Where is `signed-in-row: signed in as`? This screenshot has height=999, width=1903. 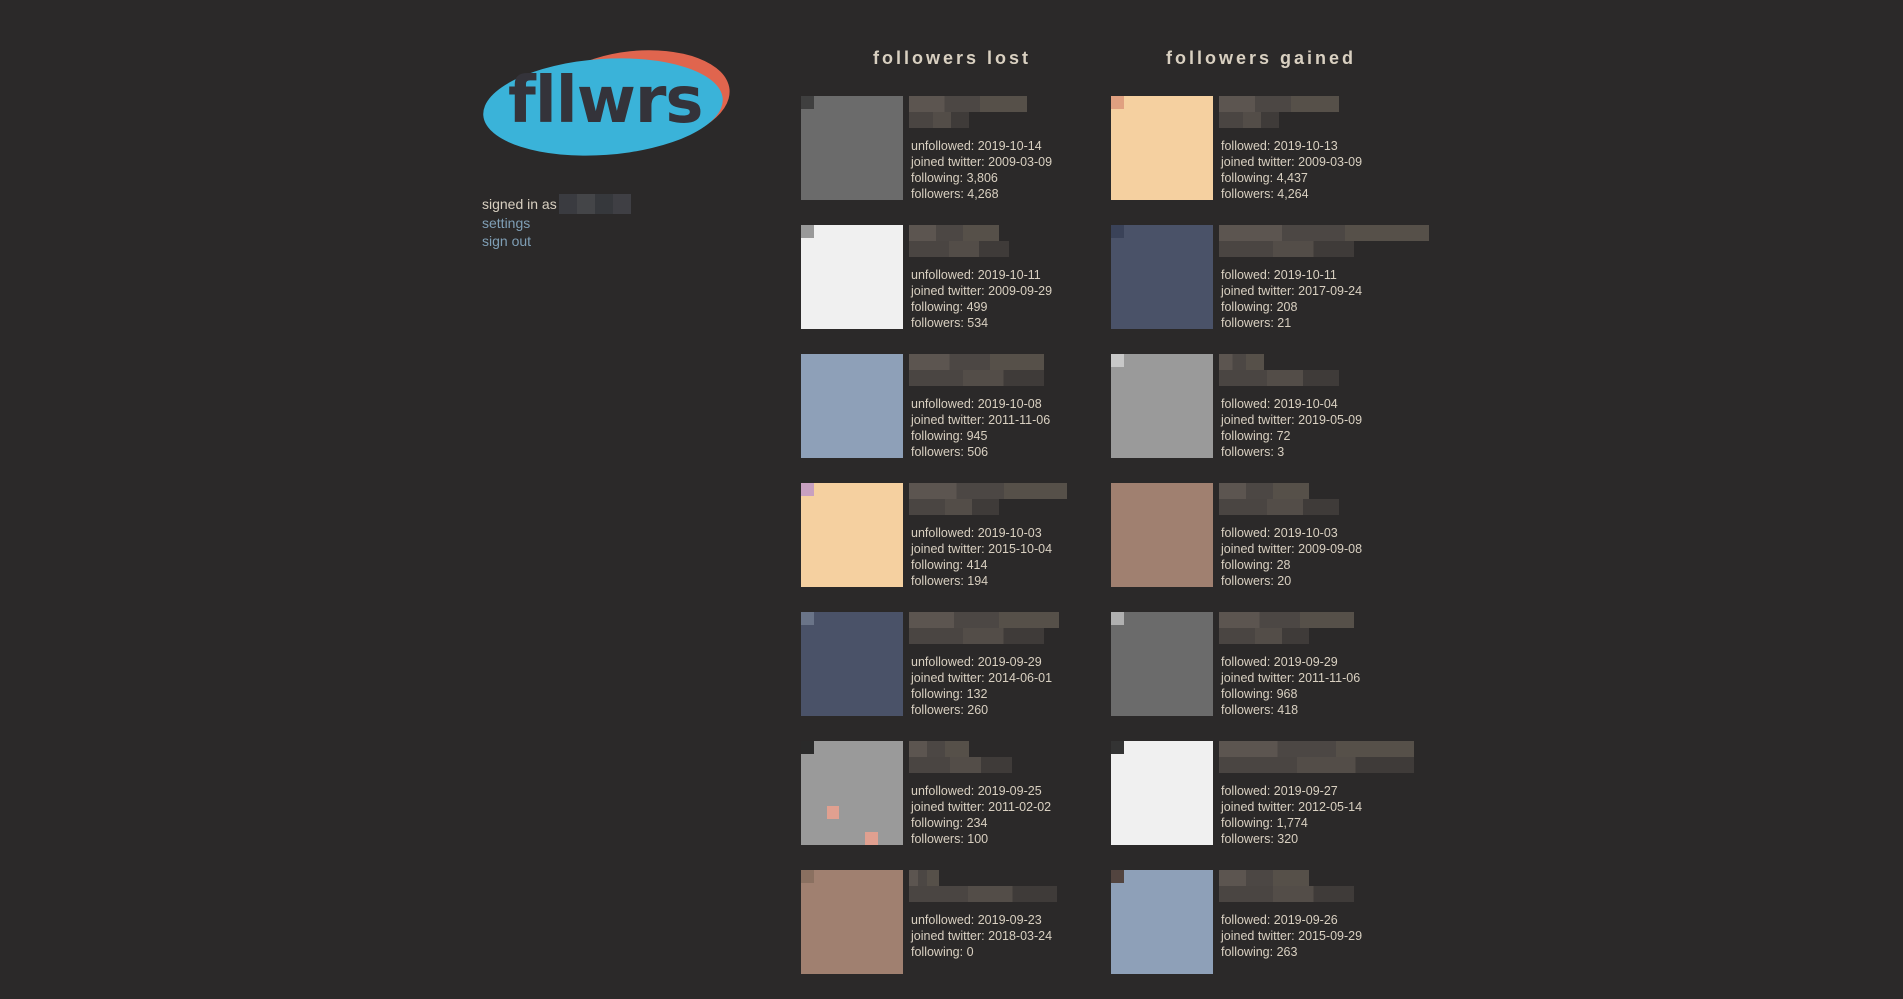
signed-in-row: signed in as is located at coordinates (612, 204).